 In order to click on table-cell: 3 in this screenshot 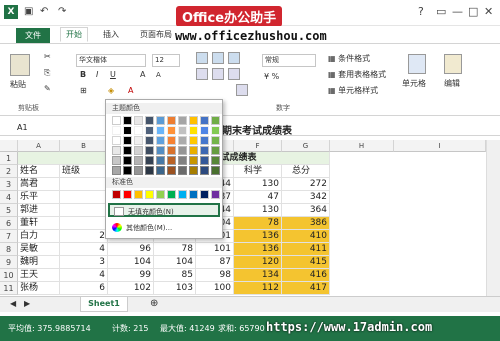, I will do `click(84, 262)`.